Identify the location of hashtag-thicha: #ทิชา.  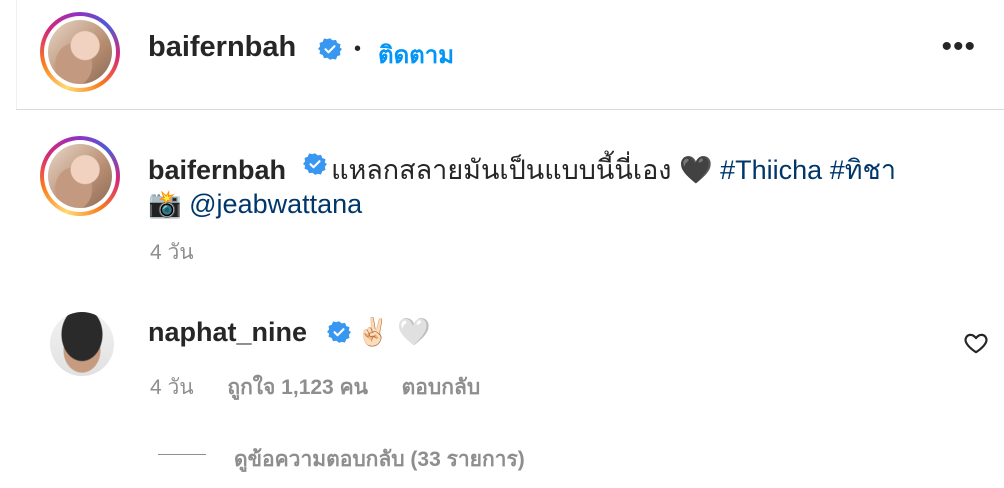
(863, 170).